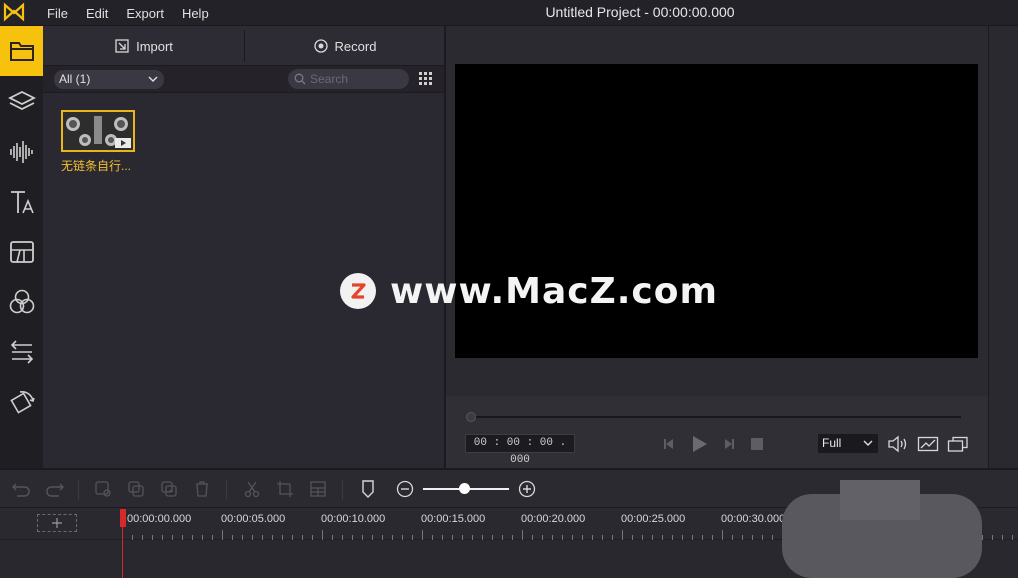  I want to click on media-filter-bar: All (1) Search, so click(243, 79).